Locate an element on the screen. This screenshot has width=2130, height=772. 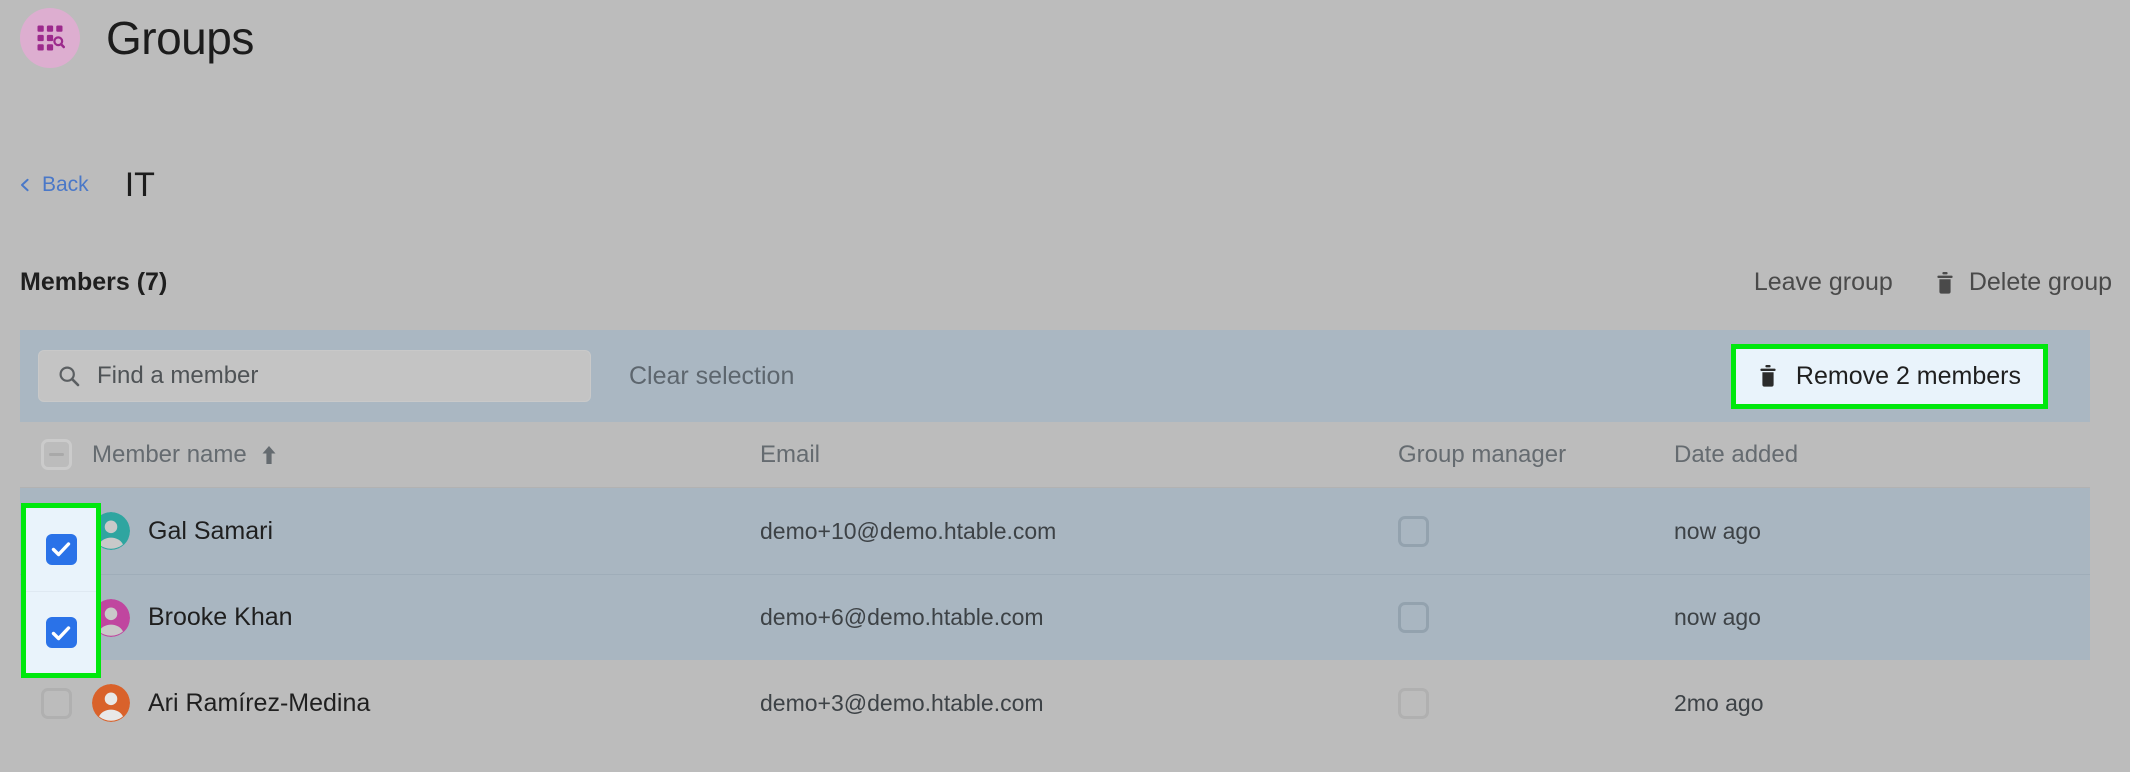
member-email: demo+6@demo.htable.com is located at coordinates (902, 617).